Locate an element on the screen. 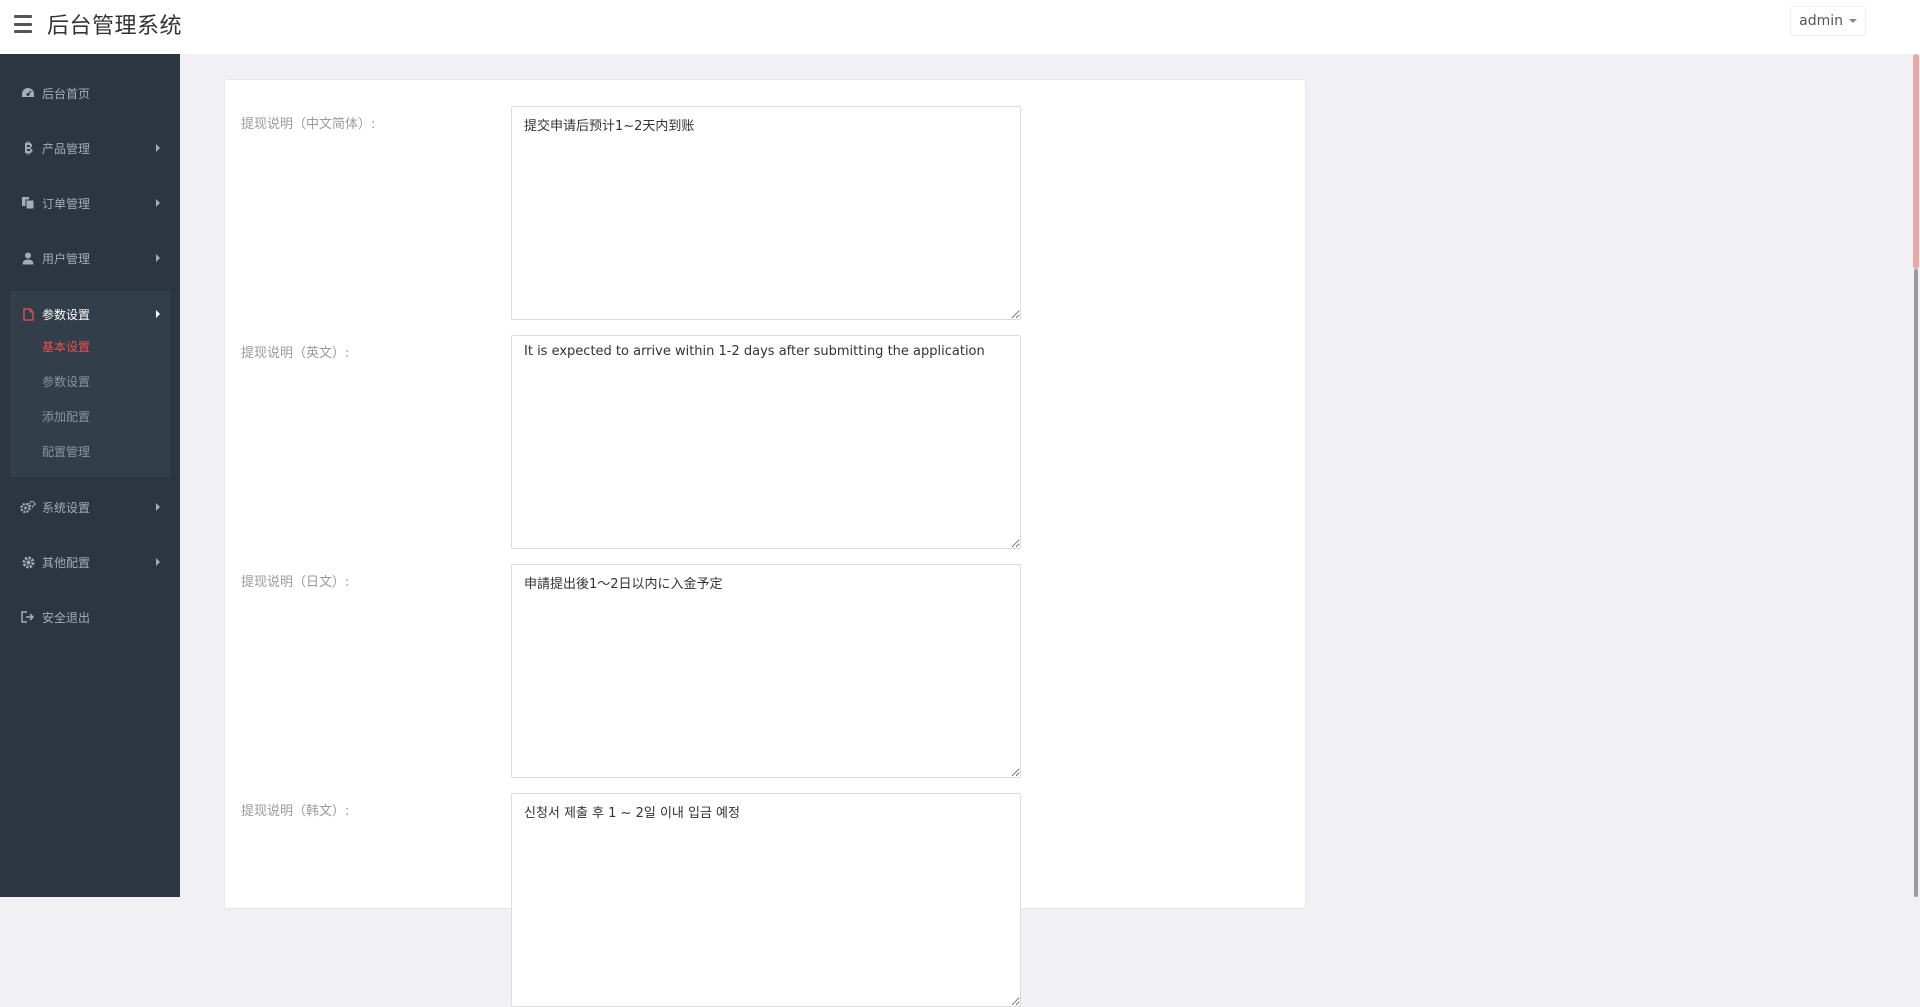  sidebar-item-system-settings: 系统设置 is located at coordinates (90, 507).